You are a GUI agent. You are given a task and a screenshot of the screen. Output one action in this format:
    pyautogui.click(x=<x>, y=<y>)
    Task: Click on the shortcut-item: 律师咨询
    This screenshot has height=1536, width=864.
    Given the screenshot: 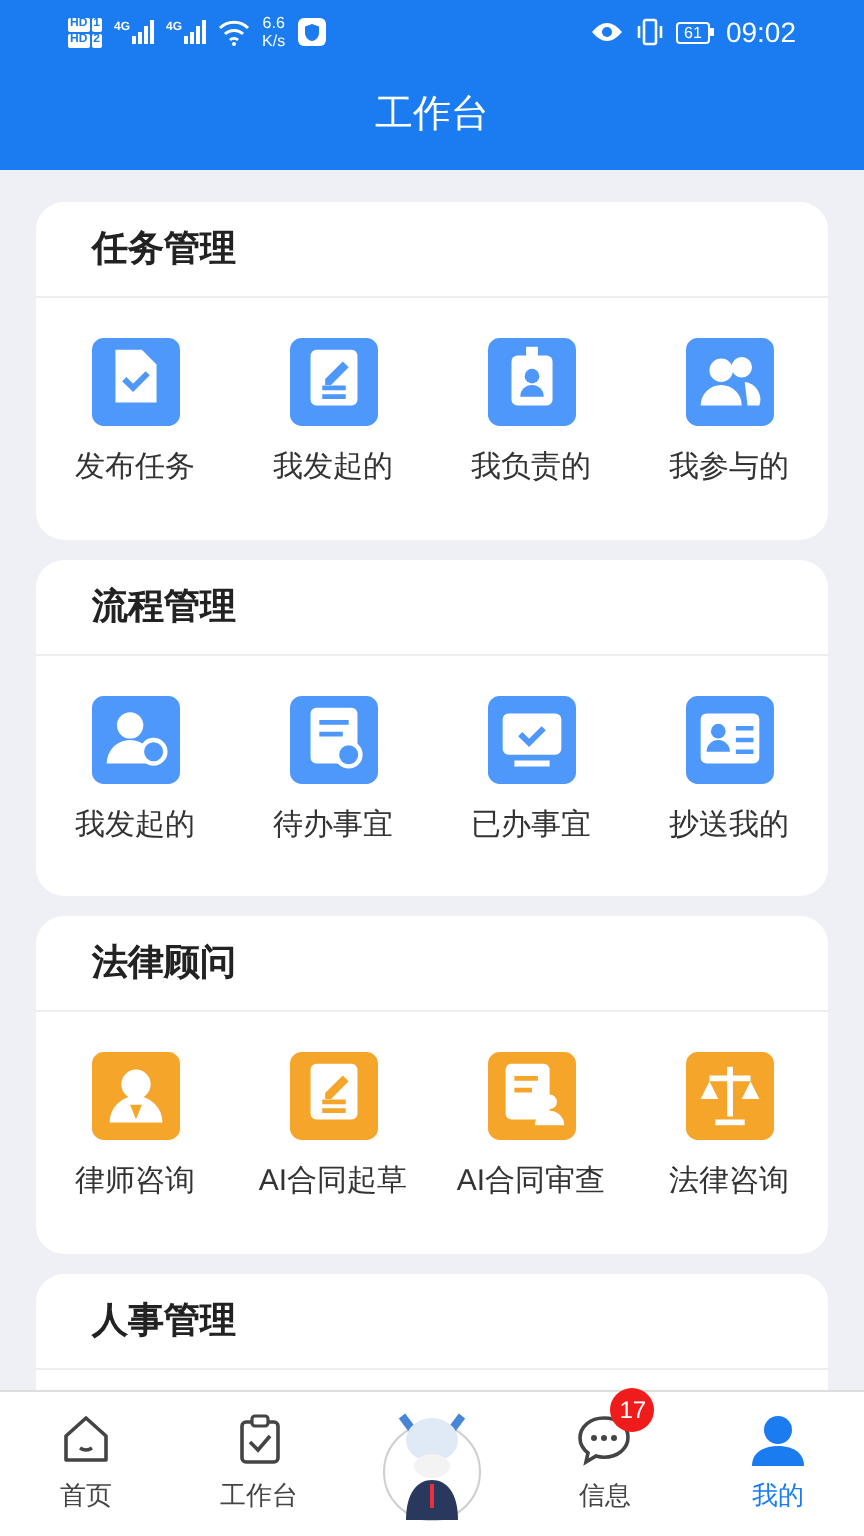 What is the action you would take?
    pyautogui.click(x=135, y=1128)
    